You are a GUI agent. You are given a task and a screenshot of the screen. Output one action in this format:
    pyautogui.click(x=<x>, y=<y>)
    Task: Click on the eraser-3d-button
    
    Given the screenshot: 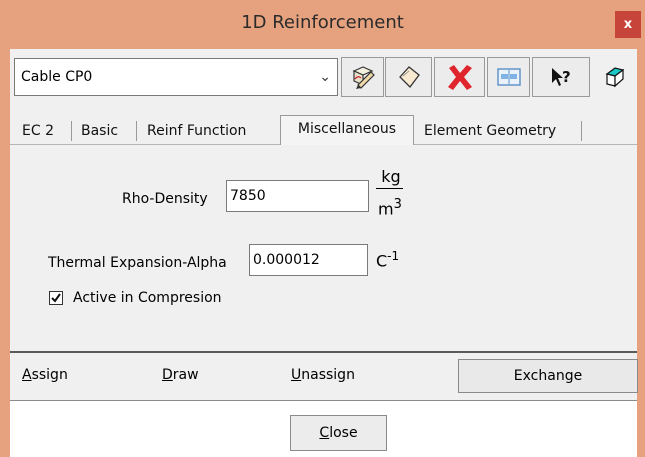 What is the action you would take?
    pyautogui.click(x=614, y=77)
    